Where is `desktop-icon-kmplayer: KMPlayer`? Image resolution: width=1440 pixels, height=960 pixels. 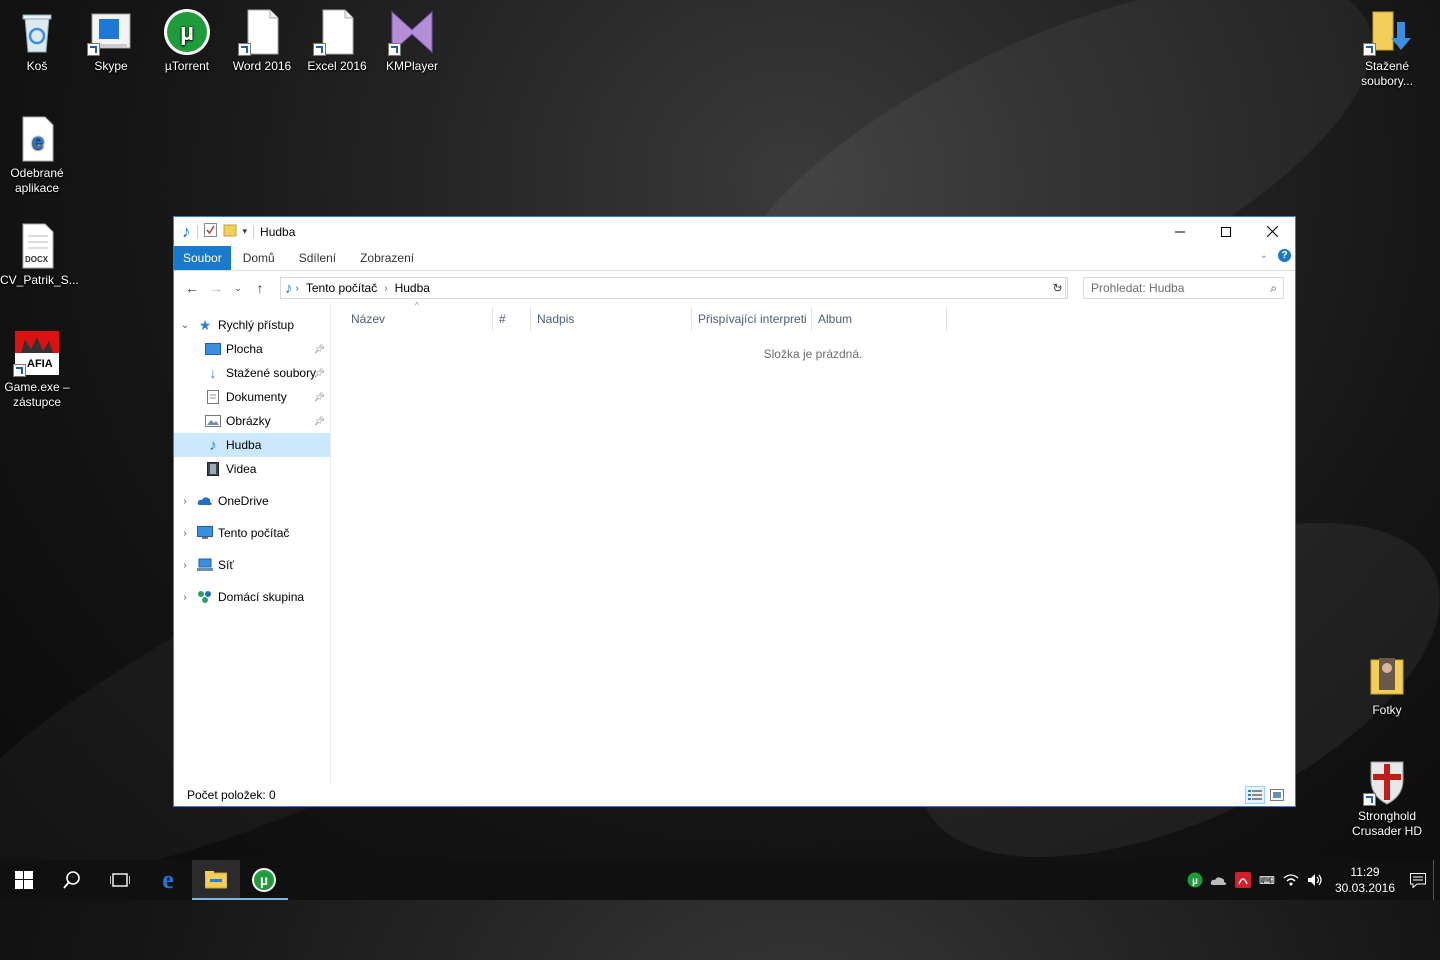 desktop-icon-kmplayer: KMPlayer is located at coordinates (412, 41).